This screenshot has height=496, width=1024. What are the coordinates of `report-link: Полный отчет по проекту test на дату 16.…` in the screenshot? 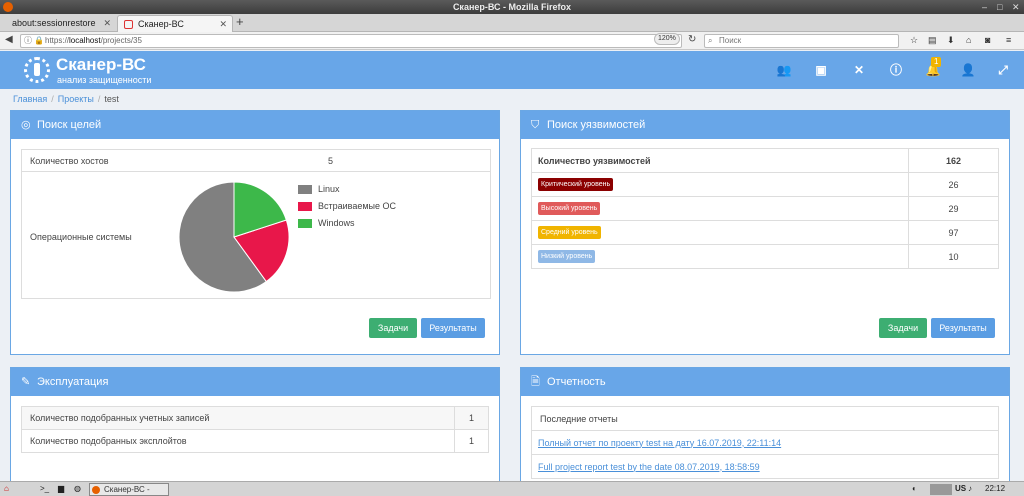 It's located at (659, 443).